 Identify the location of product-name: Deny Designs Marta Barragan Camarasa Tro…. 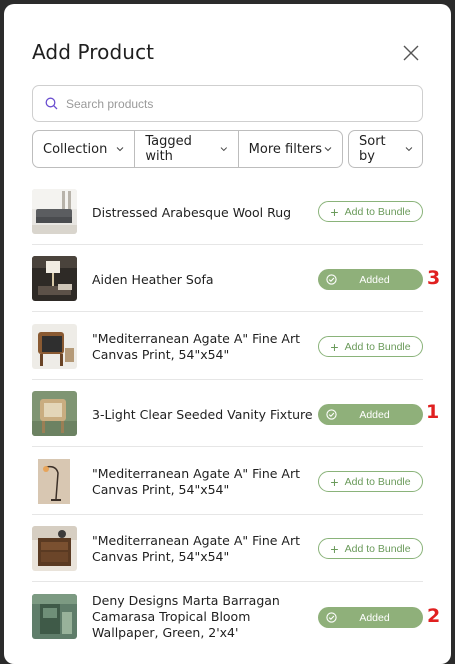
(186, 616).